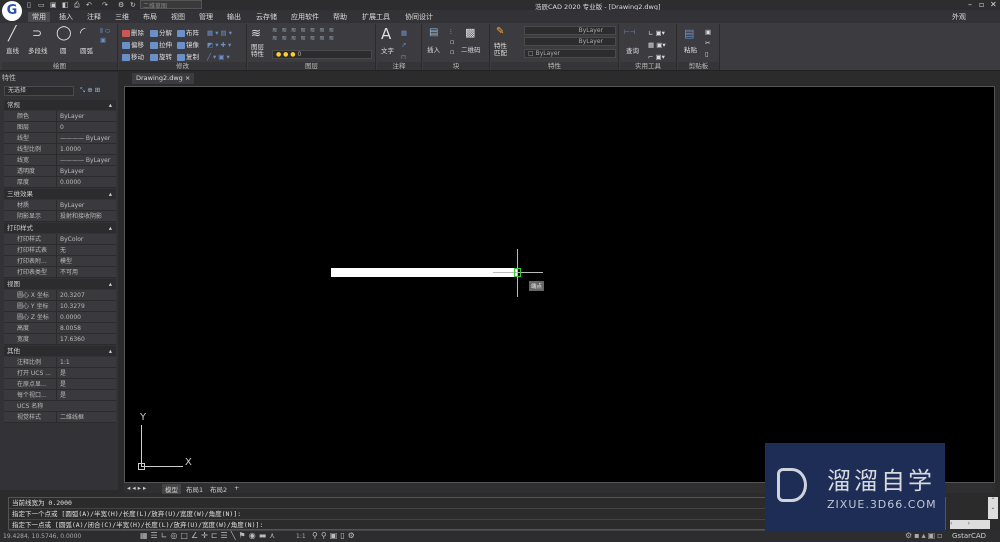 This screenshot has height=542, width=1000. What do you see at coordinates (470, 32) in the screenshot?
I see `qrcode-icon: ▩` at bounding box center [470, 32].